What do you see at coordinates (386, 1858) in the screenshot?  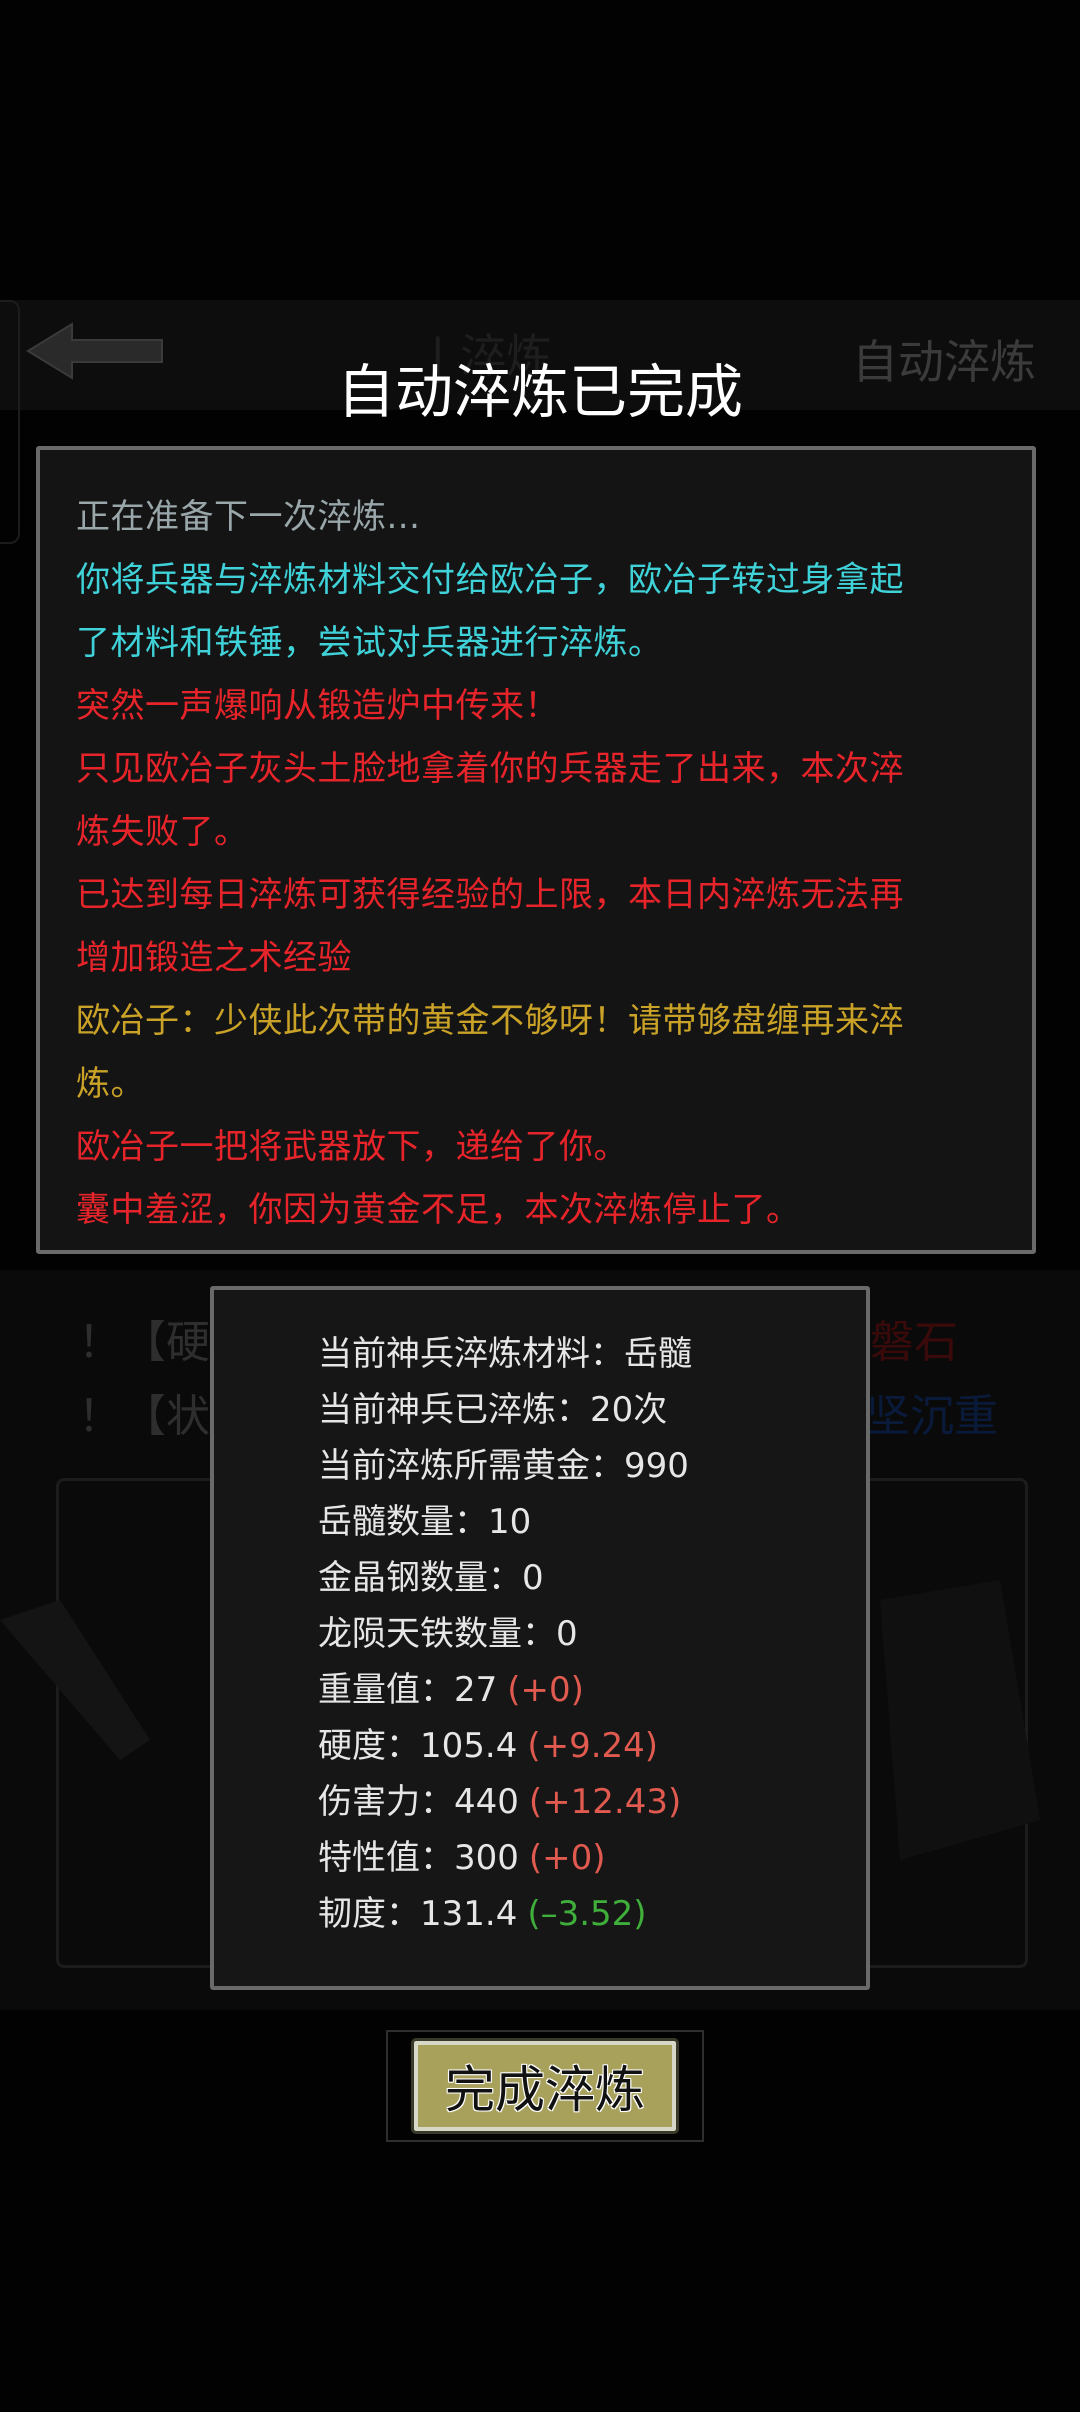 I see `stat-label: 特性值：` at bounding box center [386, 1858].